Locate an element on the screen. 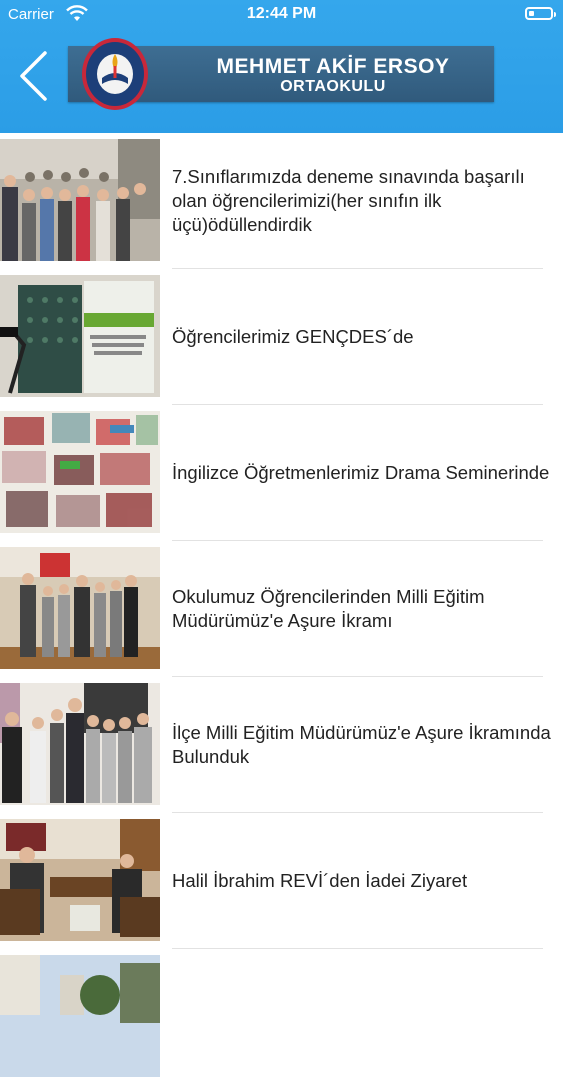 Image resolution: width=563 pixels, height=1085 pixels. status-time: 12:44 PM is located at coordinates (281, 13).